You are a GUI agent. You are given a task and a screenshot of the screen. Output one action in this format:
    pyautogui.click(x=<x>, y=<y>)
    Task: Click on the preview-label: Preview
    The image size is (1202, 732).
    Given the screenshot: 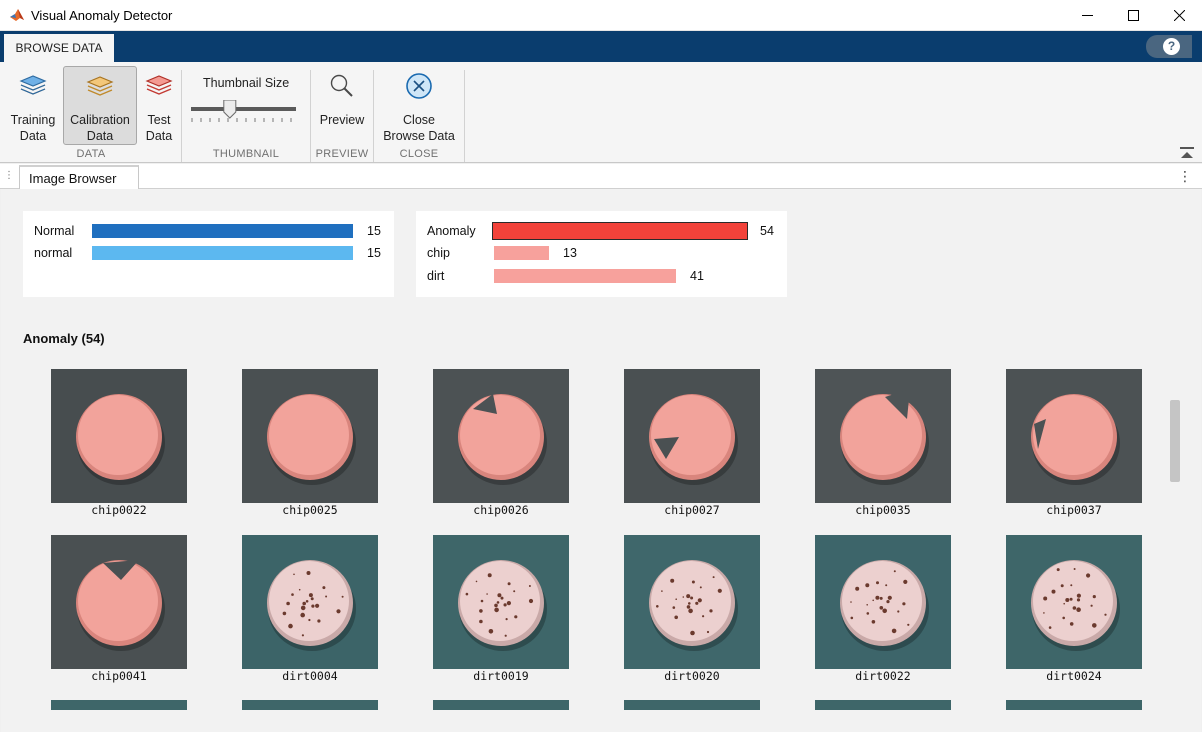 What is the action you would take?
    pyautogui.click(x=342, y=120)
    